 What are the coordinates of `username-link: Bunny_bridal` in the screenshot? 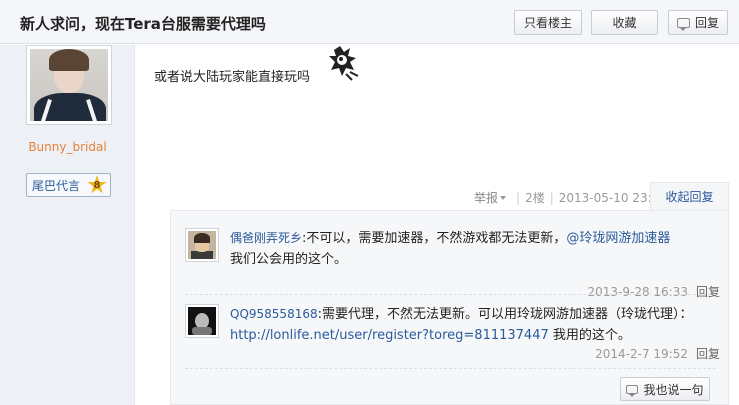 It's located at (67, 147).